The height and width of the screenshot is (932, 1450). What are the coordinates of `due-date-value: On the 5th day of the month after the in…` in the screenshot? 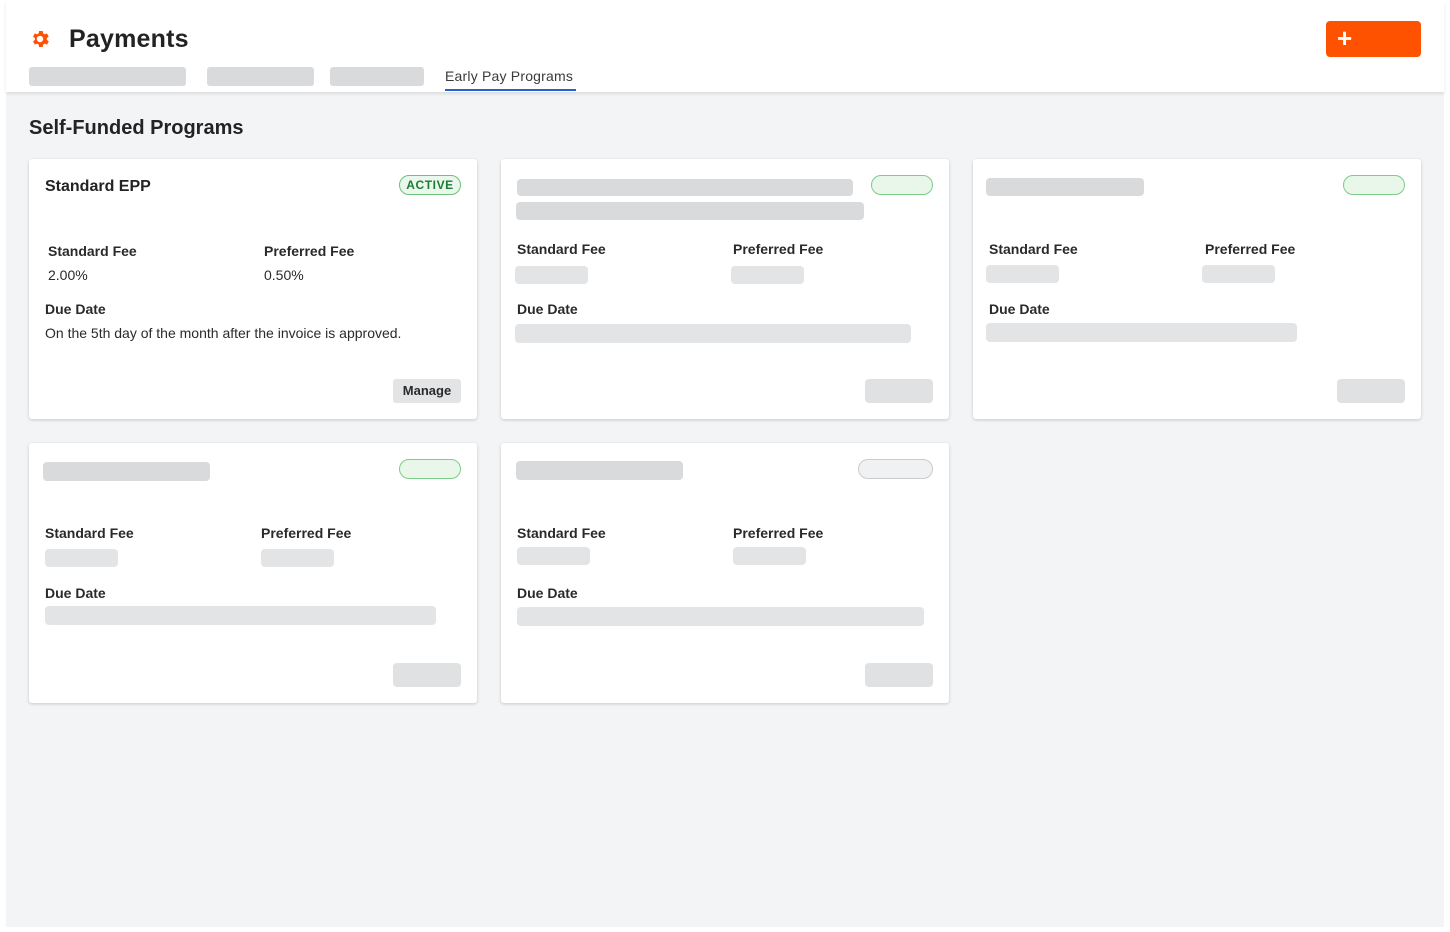 It's located at (223, 333).